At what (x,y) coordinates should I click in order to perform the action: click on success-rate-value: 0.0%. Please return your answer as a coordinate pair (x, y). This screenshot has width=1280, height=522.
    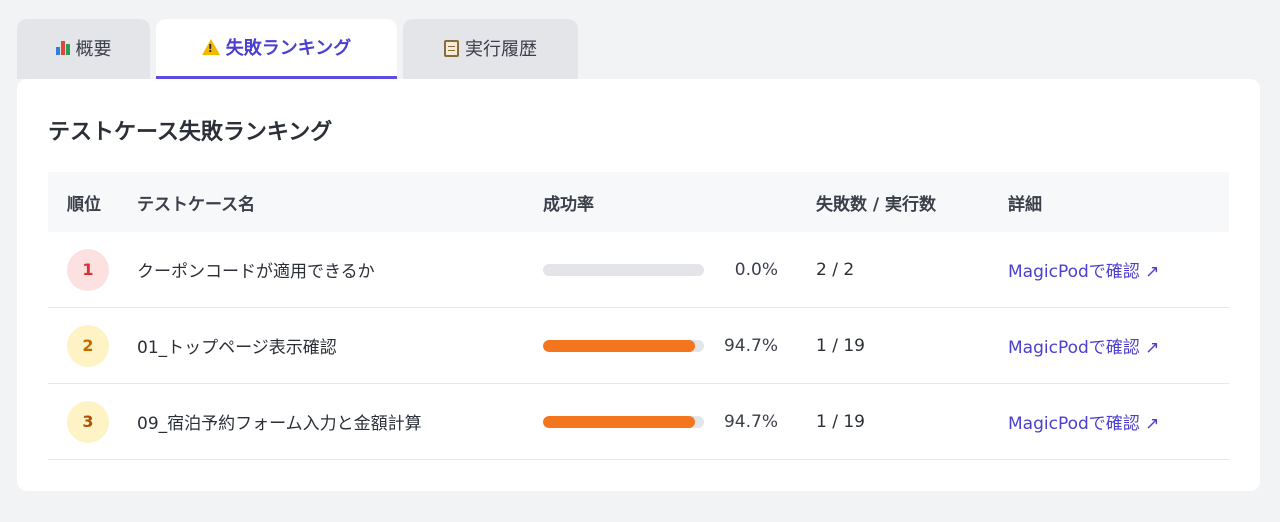
    Looking at the image, I should click on (756, 269).